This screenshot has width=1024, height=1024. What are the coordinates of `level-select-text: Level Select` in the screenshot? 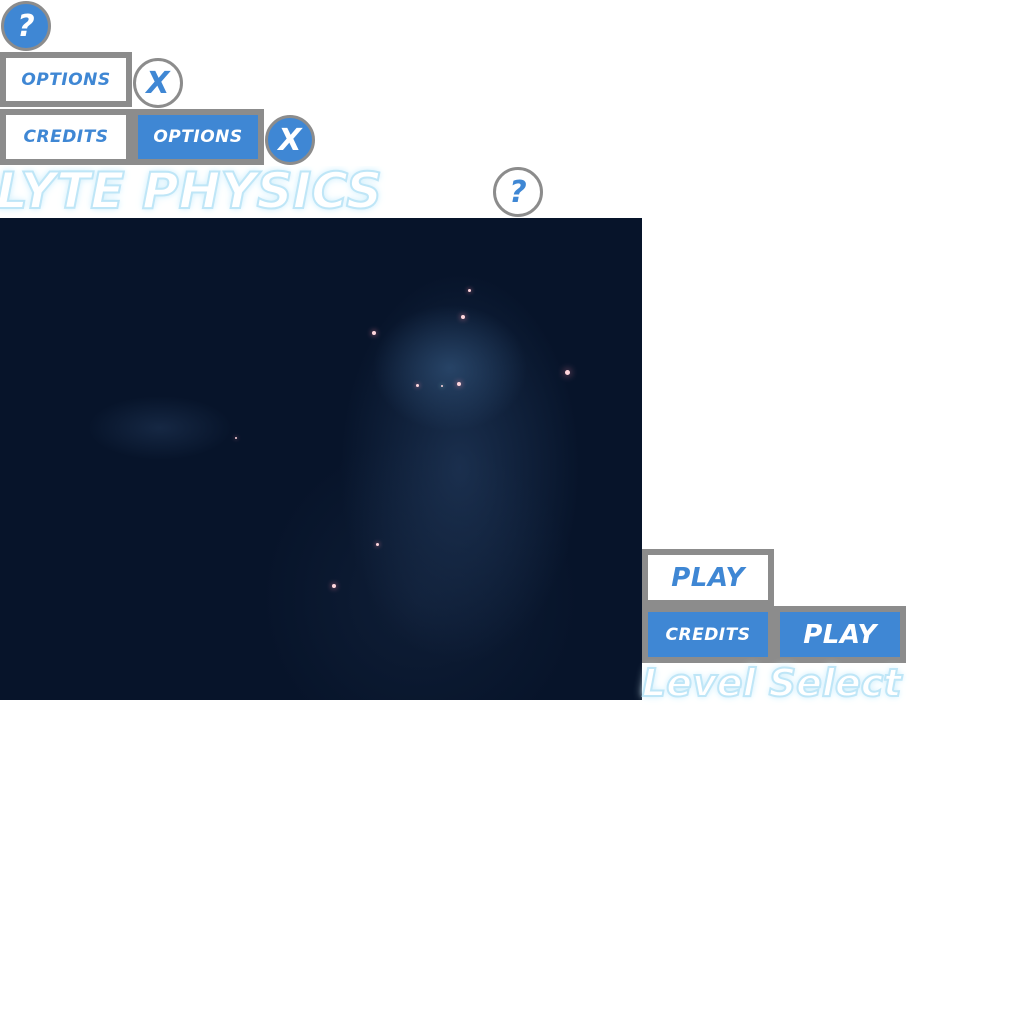 It's located at (771, 683).